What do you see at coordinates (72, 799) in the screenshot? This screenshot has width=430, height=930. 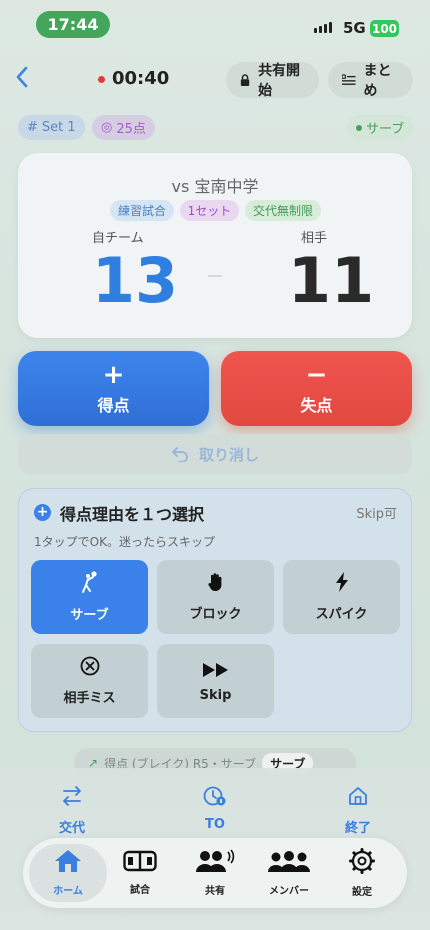 I see `swap-icon` at bounding box center [72, 799].